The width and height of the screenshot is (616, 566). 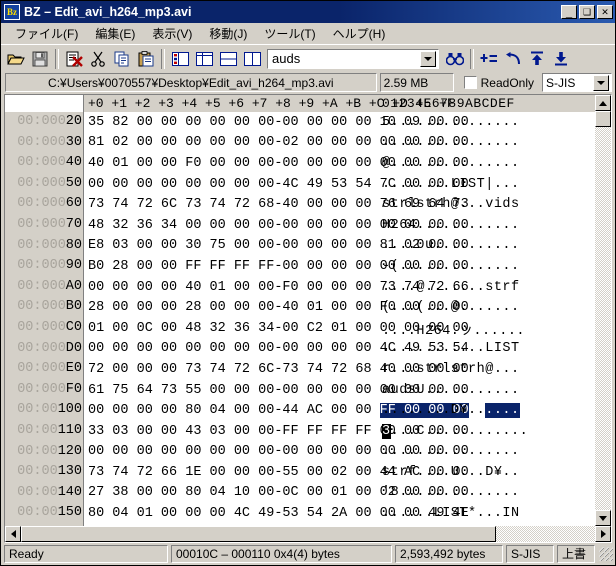 What do you see at coordinates (258, 534) in the screenshot?
I see `horizontal-scrollbar-thumb` at bounding box center [258, 534].